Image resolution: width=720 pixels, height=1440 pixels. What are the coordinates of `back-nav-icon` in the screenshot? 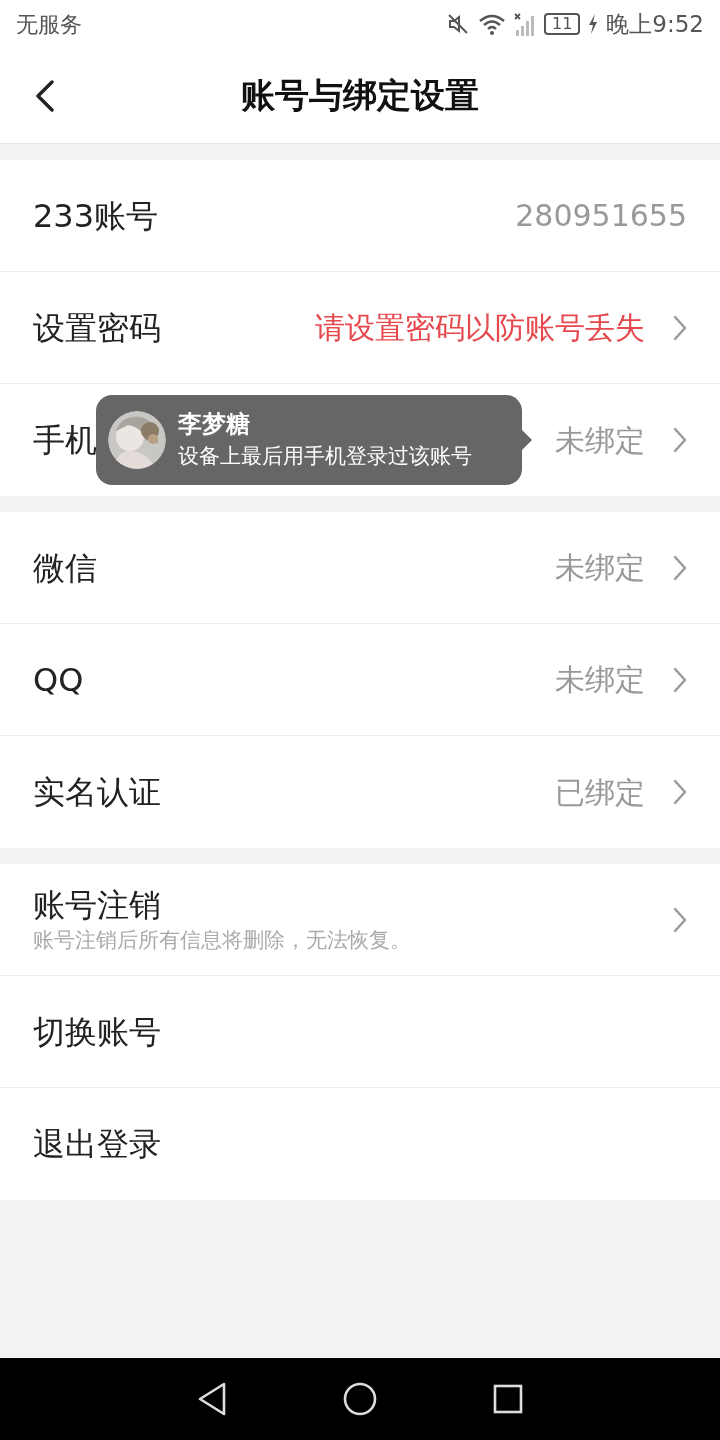 It's located at (212, 1399).